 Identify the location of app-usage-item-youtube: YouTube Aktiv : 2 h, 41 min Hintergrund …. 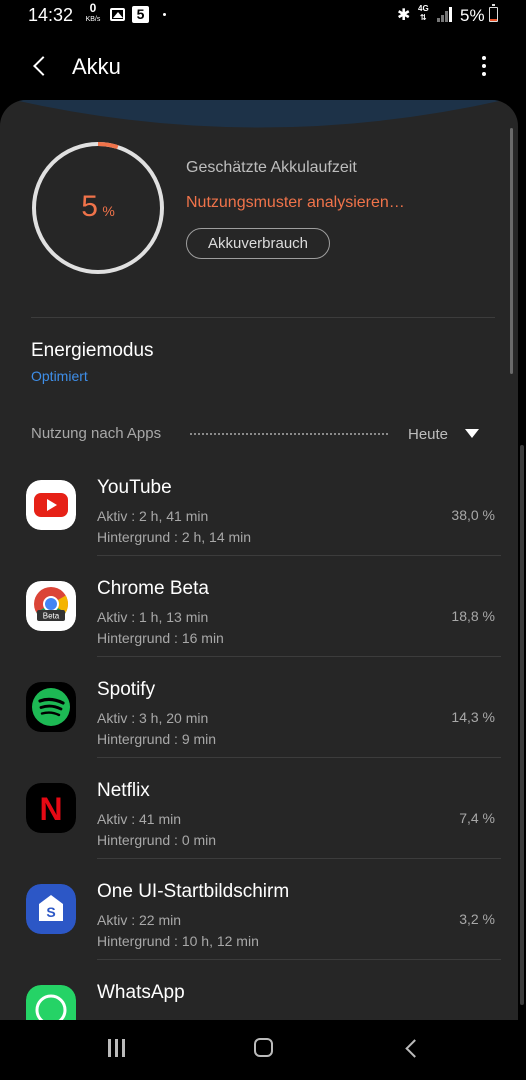
(259, 515).